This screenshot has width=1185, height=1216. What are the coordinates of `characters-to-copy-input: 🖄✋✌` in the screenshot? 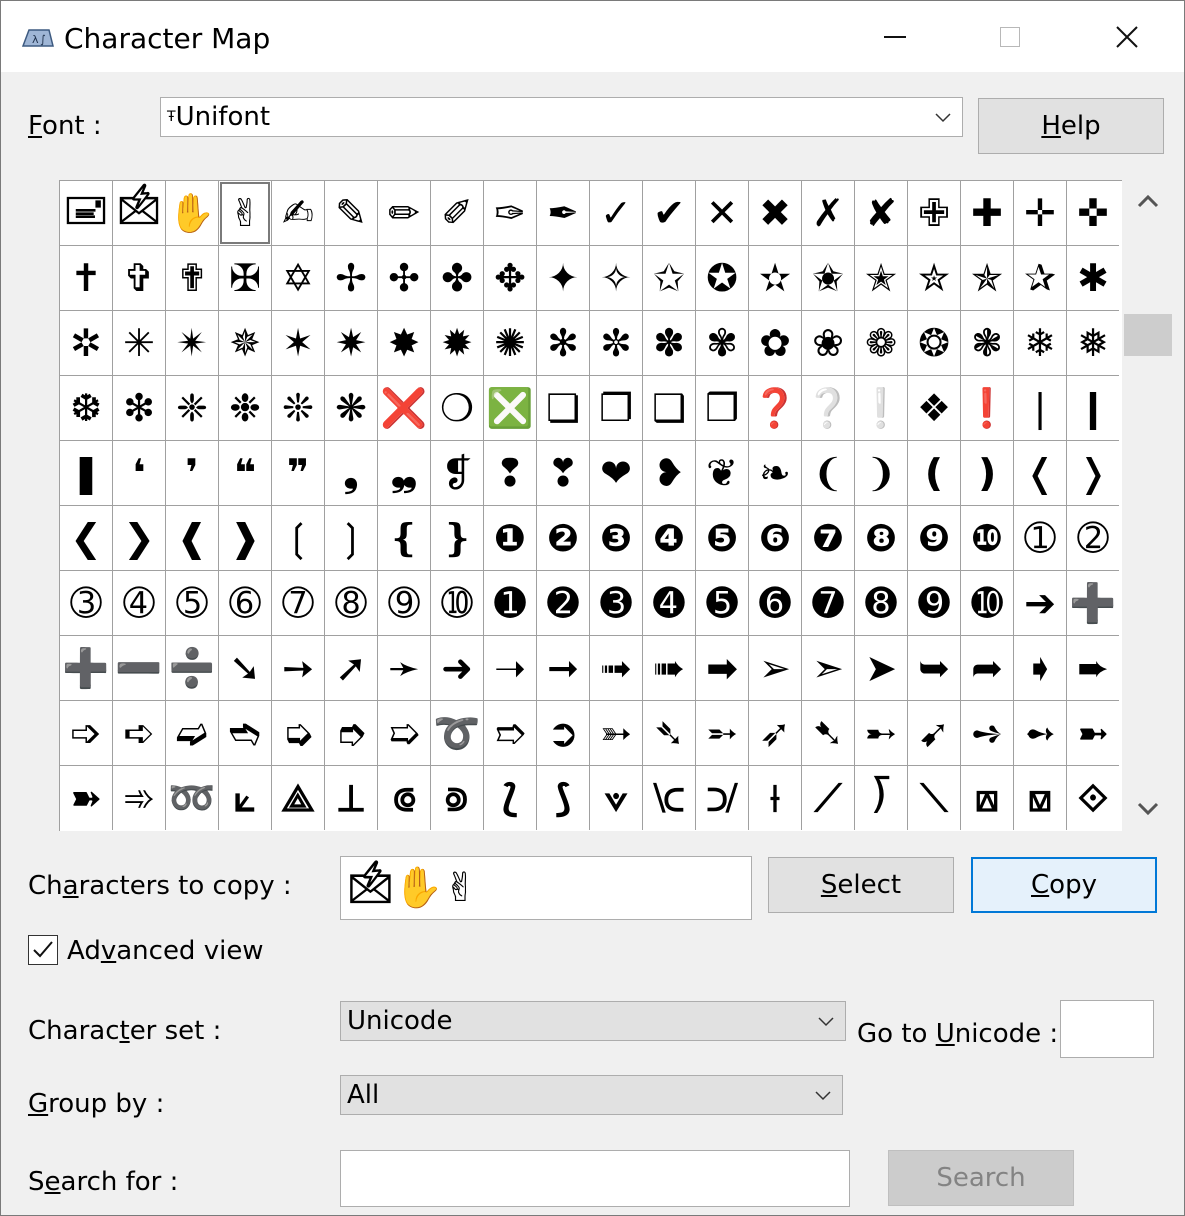 It's located at (546, 888).